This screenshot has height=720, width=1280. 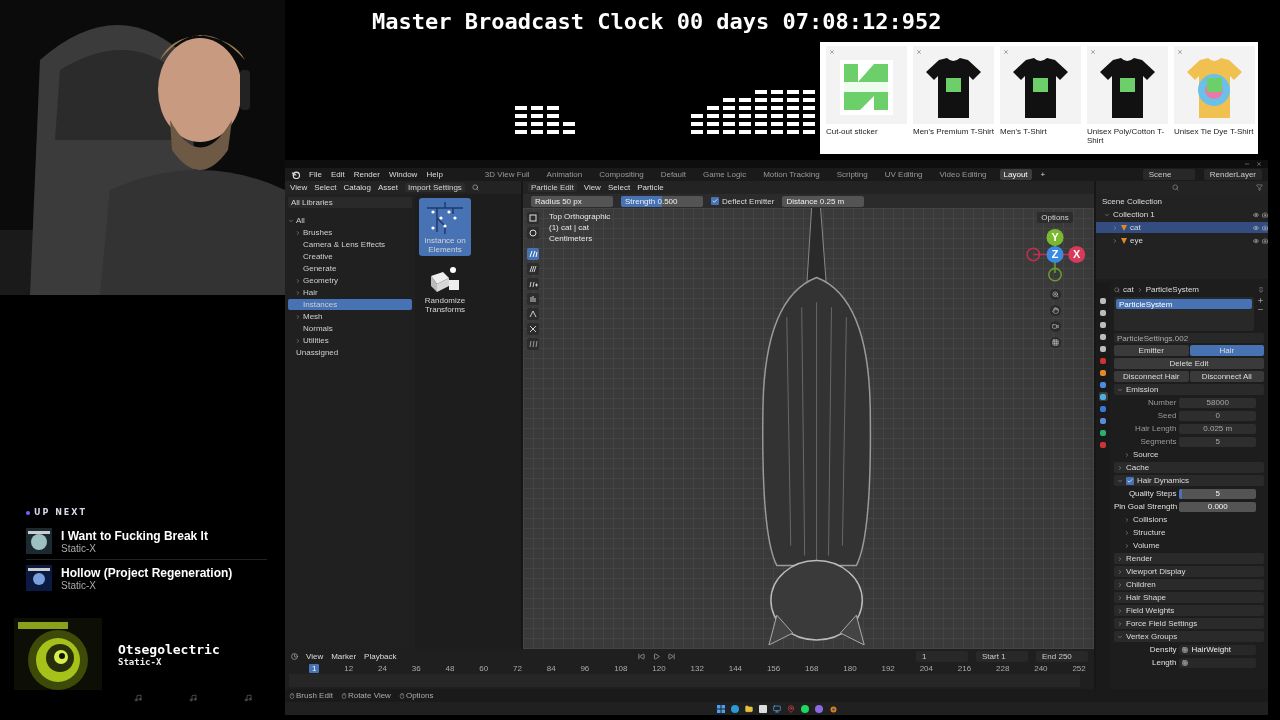 What do you see at coordinates (1055, 326) in the screenshot?
I see `camera-button` at bounding box center [1055, 326].